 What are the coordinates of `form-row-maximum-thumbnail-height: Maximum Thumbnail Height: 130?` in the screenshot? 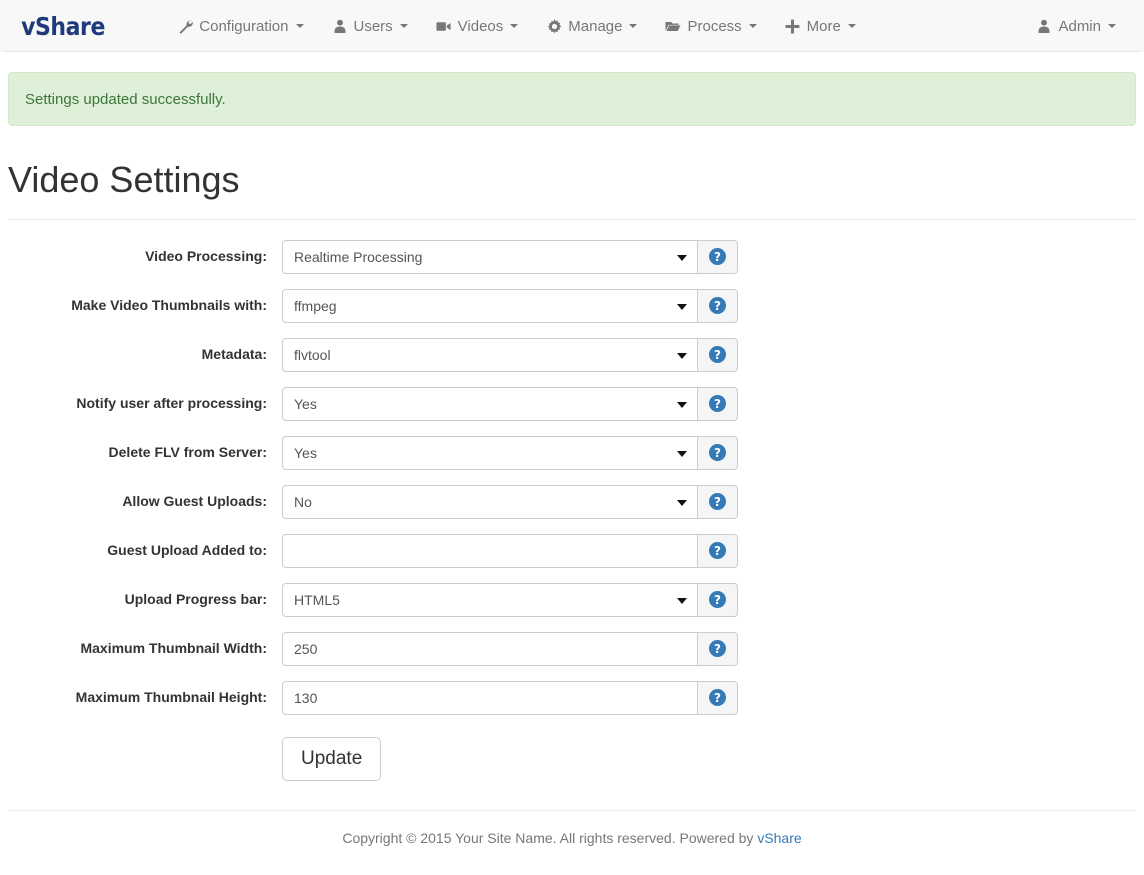 It's located at (572, 697).